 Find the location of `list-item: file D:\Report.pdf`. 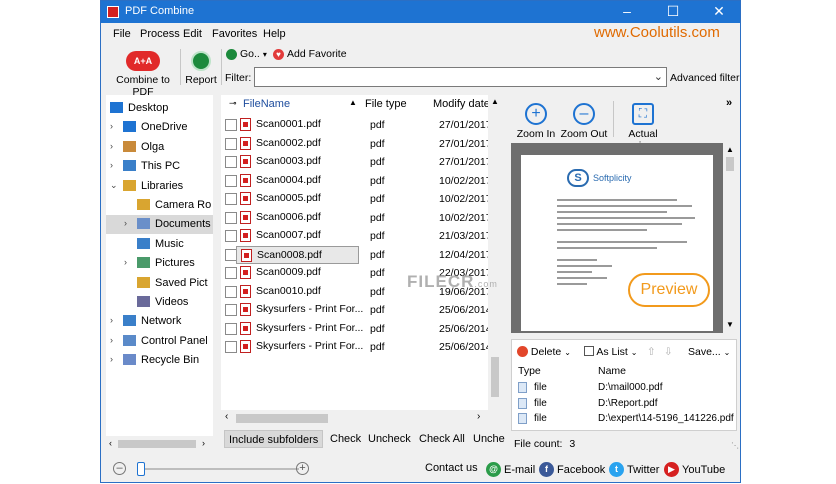

list-item: file D:\Report.pdf is located at coordinates (625, 403).